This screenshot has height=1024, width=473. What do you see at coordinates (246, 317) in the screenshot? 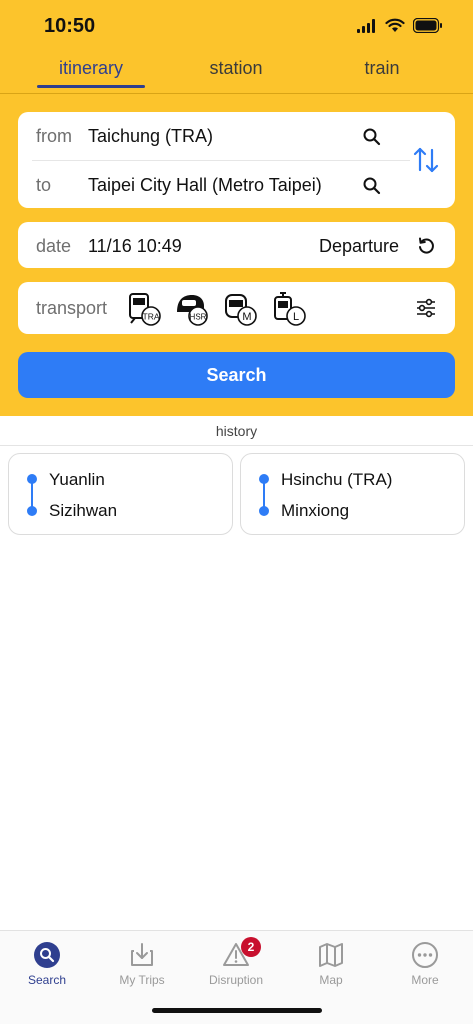
I see `svg-text: M` at bounding box center [246, 317].